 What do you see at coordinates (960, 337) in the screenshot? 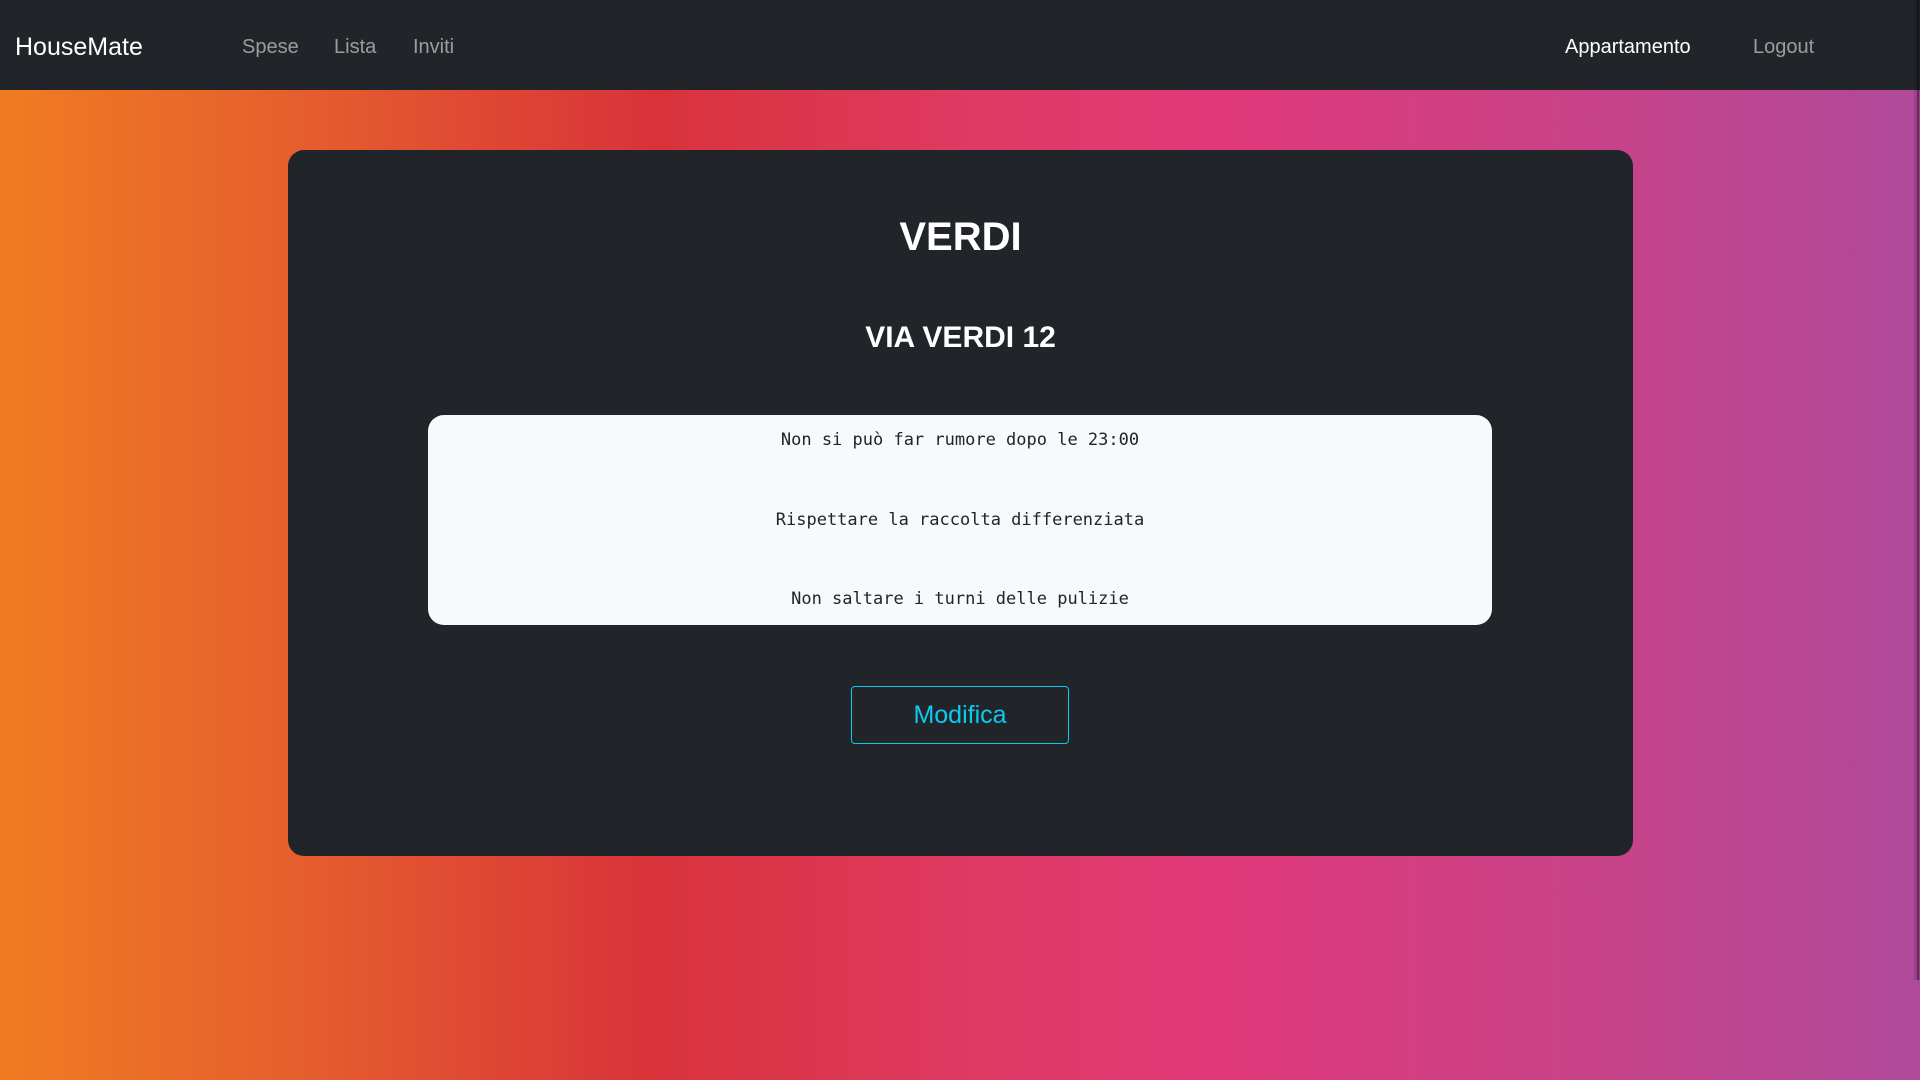
I see `apartment-address: VIA VERDI 12` at bounding box center [960, 337].